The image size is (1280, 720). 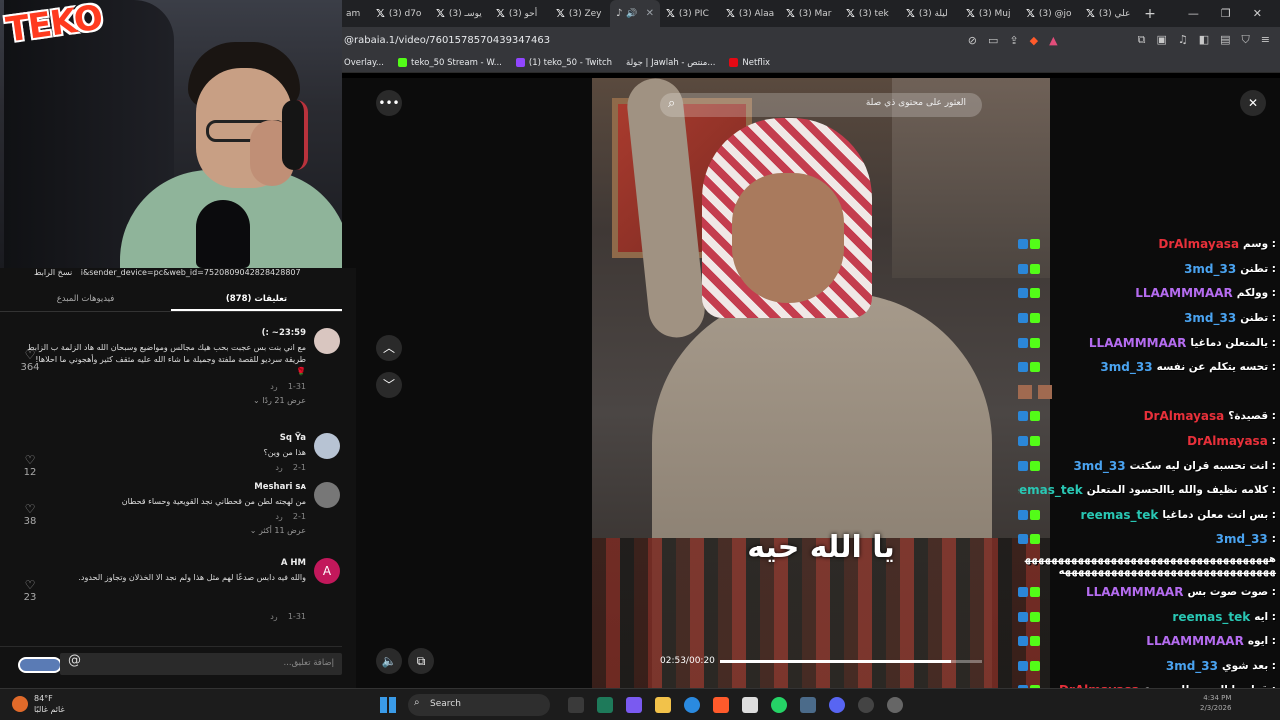 I want to click on browser-tab: 𝕏 (3) يوسـ, so click(x=460, y=13).